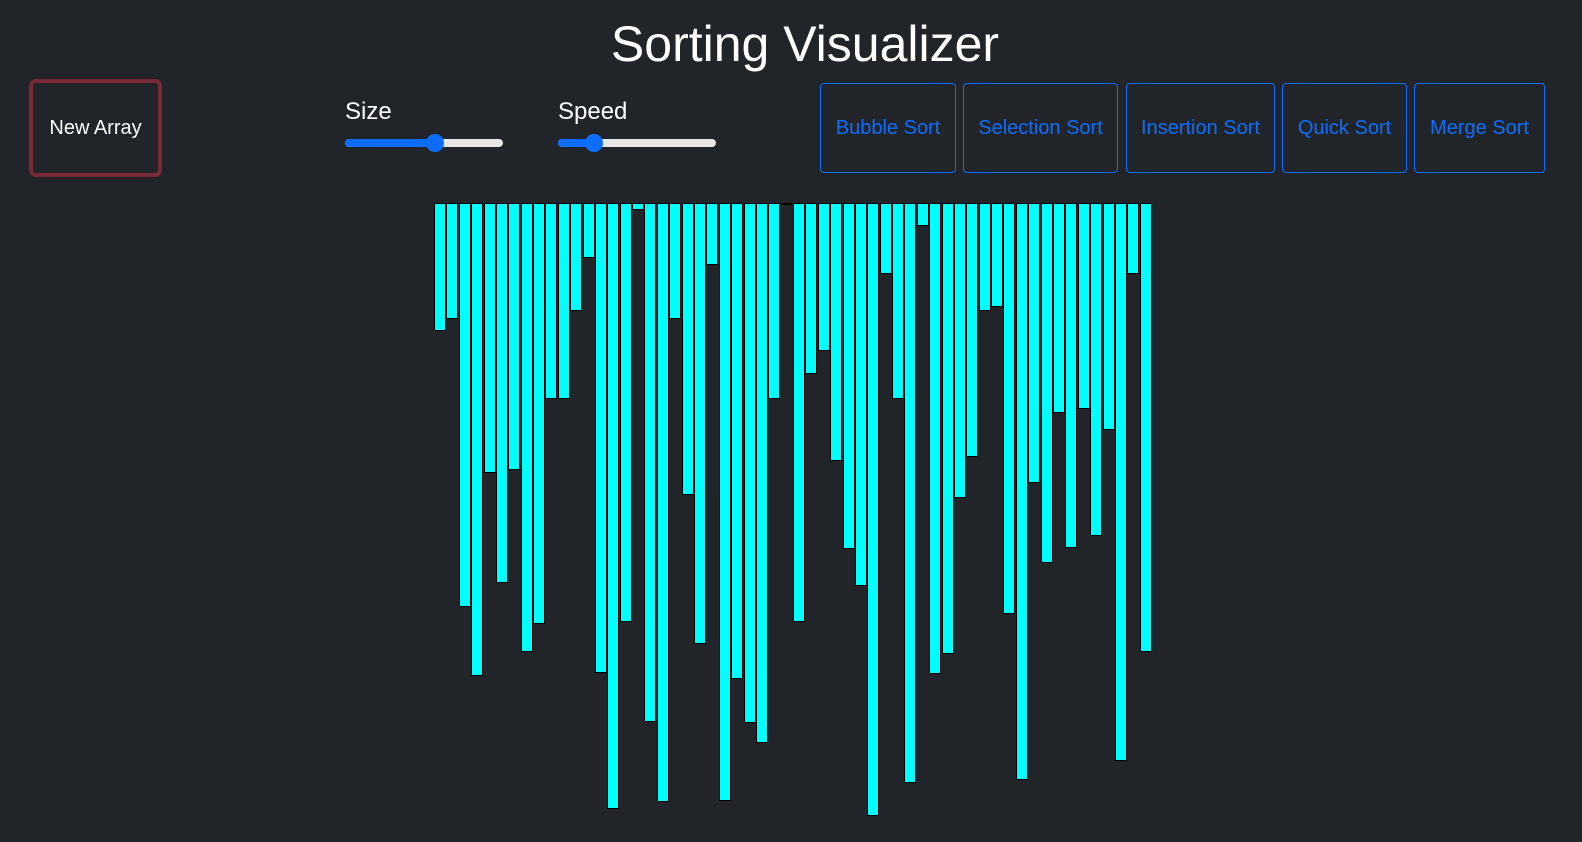 This screenshot has height=842, width=1582. What do you see at coordinates (1344, 128) in the screenshot?
I see `quick-sort-button: Quick Sort` at bounding box center [1344, 128].